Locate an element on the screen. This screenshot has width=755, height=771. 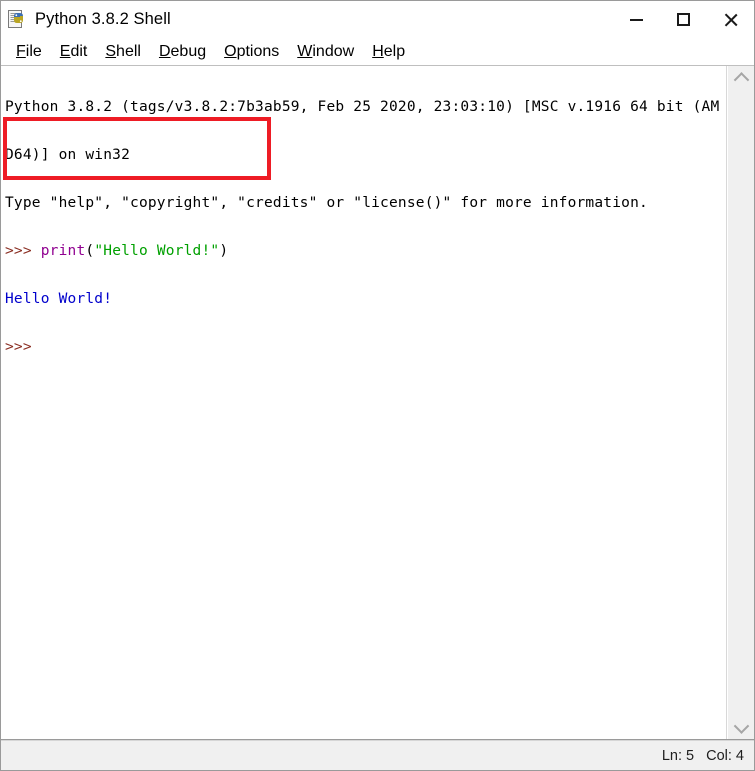
scrollbar-track is located at coordinates (741, 402).